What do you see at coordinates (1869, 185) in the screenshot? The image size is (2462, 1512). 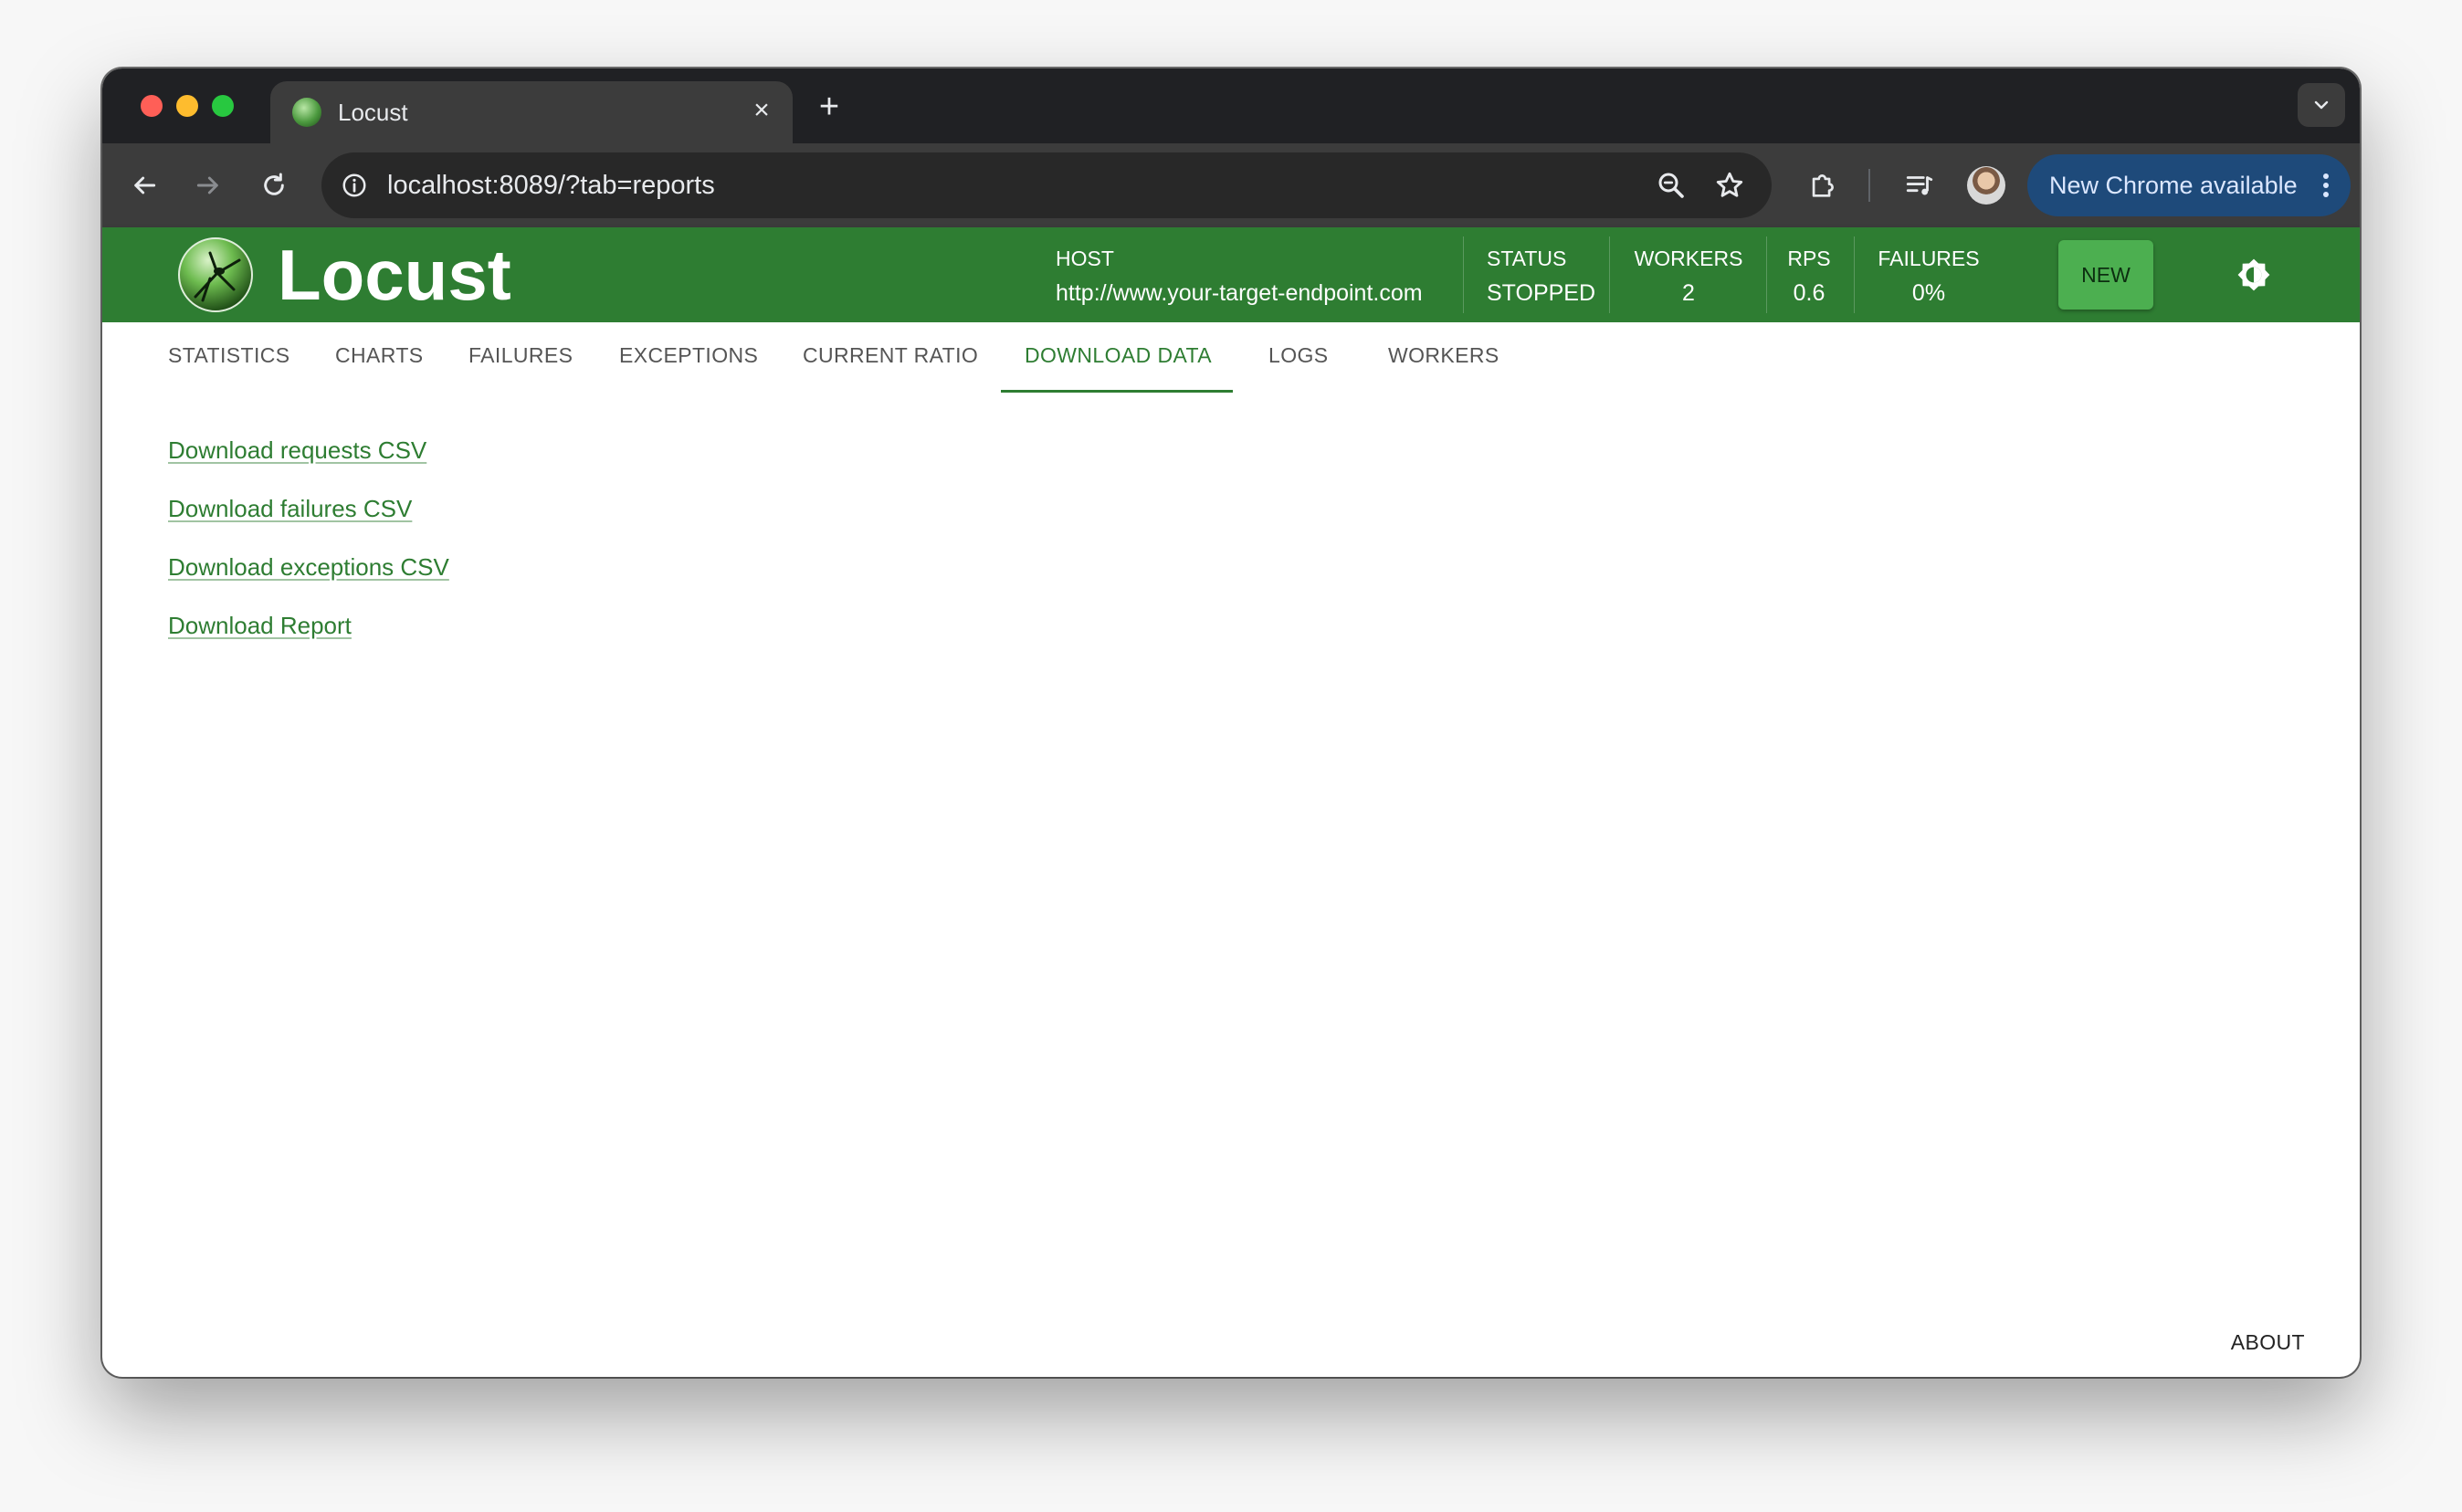 I see `toolbar-divider` at bounding box center [1869, 185].